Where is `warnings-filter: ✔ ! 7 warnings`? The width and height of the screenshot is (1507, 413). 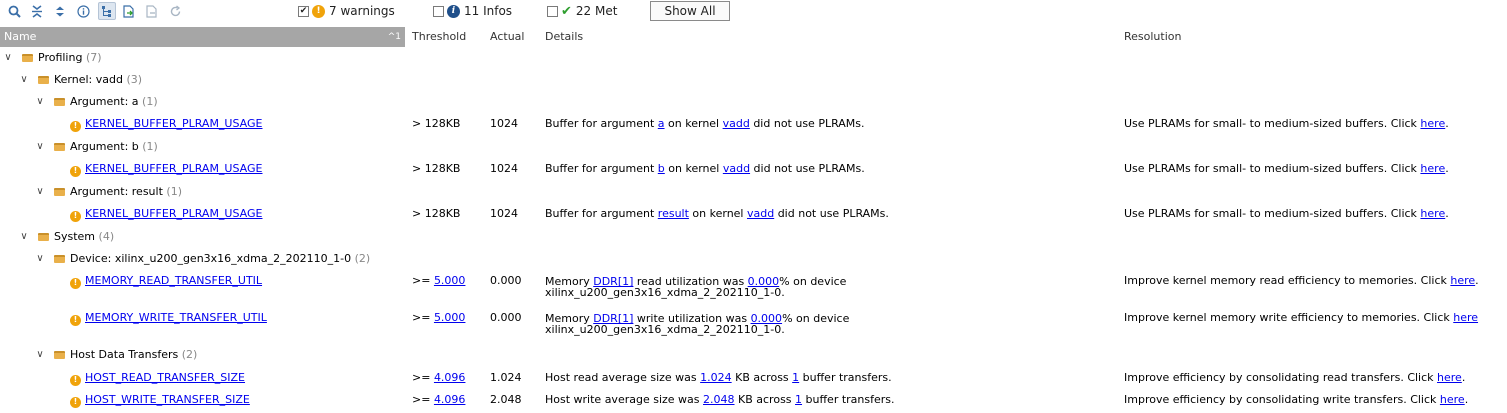 warnings-filter: ✔ ! 7 warnings is located at coordinates (346, 11).